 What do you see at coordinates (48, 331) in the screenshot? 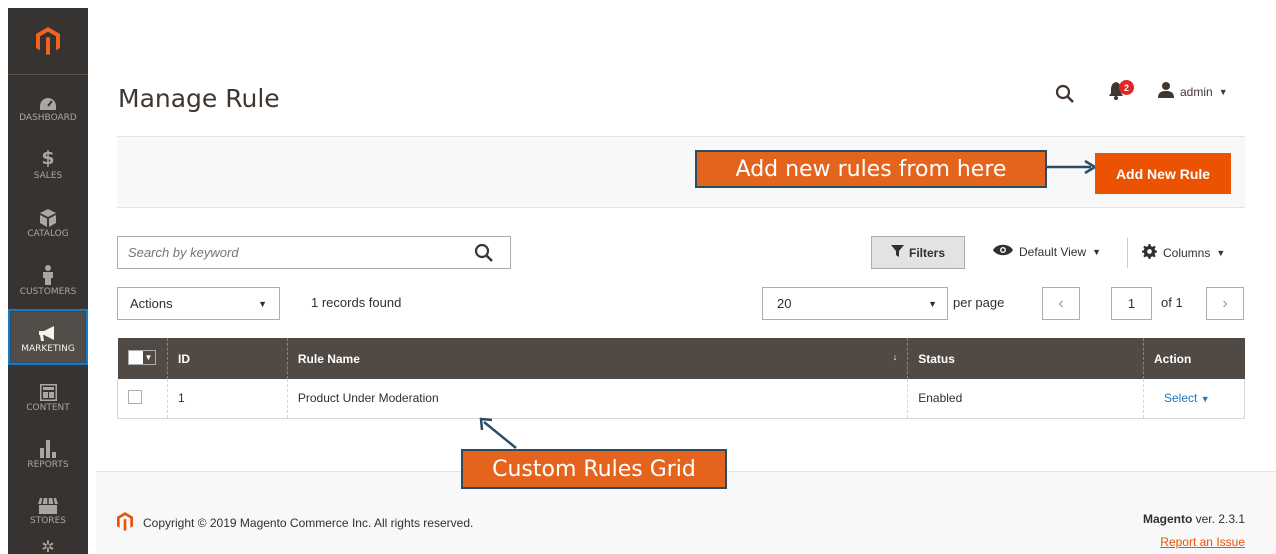
I see `megaphone-icon` at bounding box center [48, 331].